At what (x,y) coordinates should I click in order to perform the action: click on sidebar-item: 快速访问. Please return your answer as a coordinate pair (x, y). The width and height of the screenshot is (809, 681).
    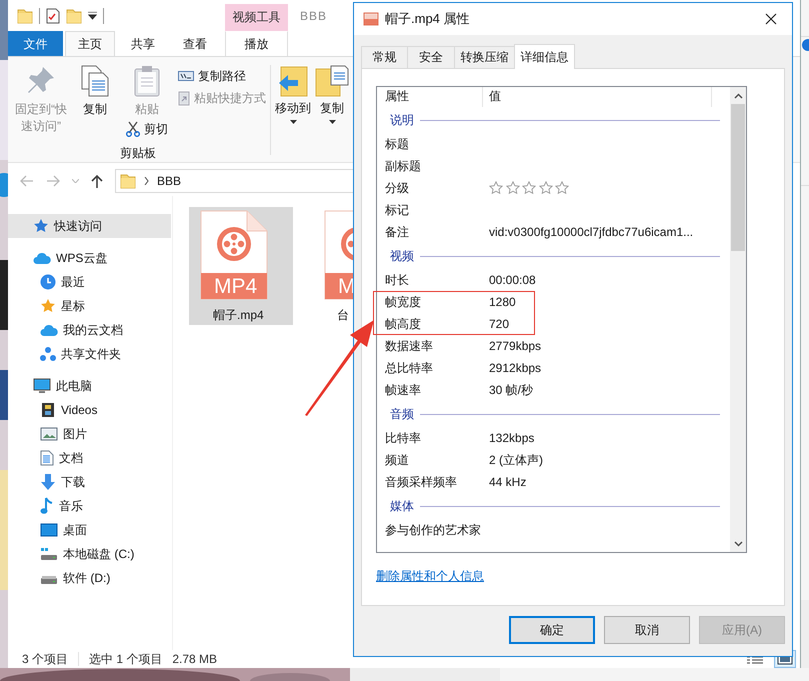
    Looking at the image, I should click on (89, 226).